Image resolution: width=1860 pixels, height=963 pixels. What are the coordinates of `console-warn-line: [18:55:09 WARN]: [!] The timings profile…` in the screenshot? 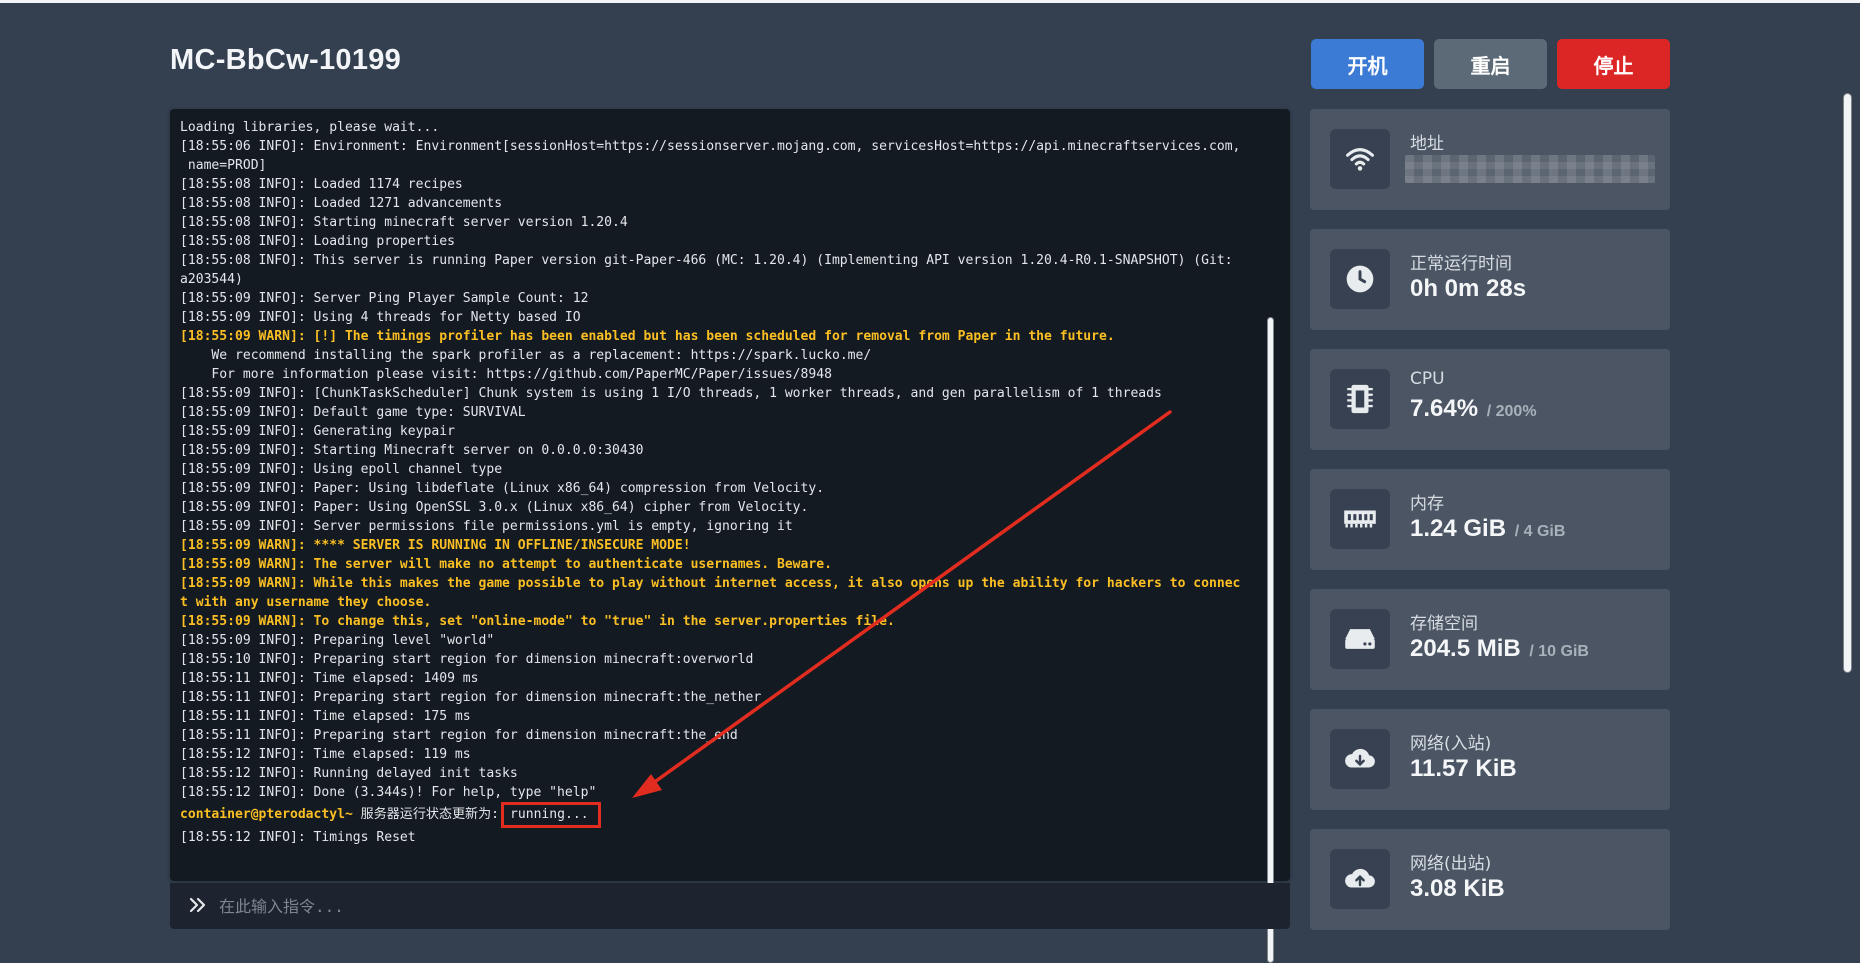 It's located at (647, 336).